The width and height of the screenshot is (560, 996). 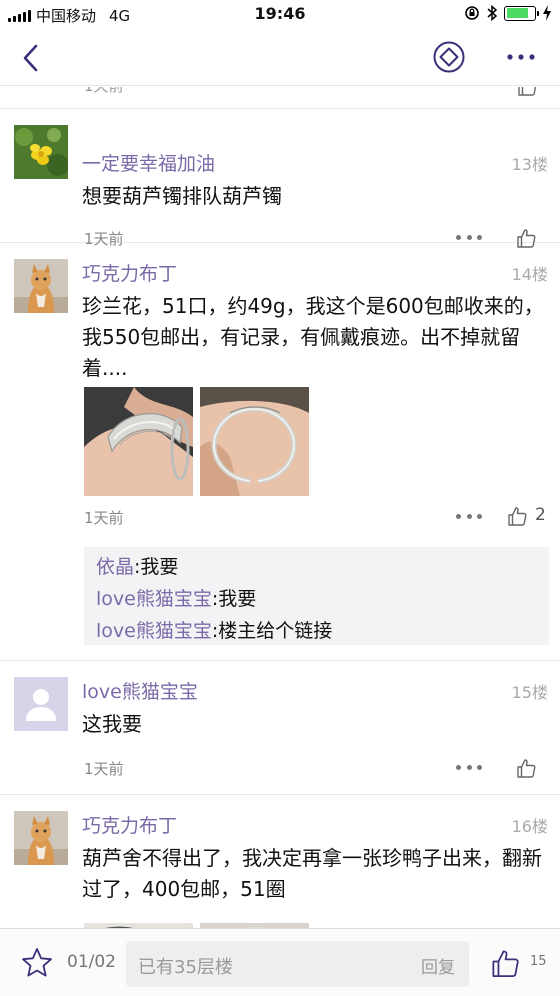 I want to click on reply-list: 依晶:我要 love熊猫宝宝:我要 love熊猫宝宝:楼主给个链接, so click(x=316, y=596).